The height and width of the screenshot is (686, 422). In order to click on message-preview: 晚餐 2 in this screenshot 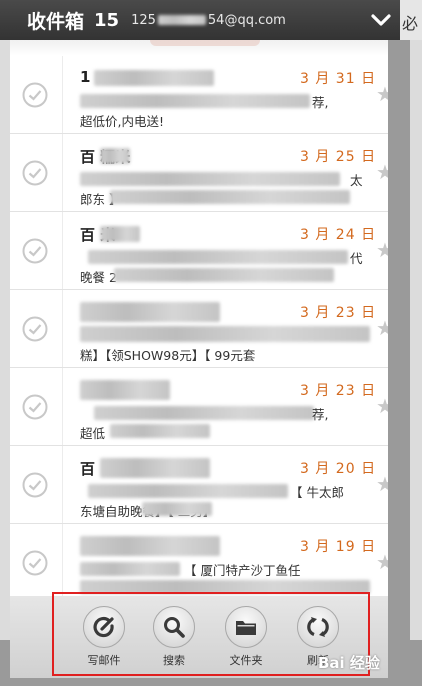, I will do `click(98, 277)`.